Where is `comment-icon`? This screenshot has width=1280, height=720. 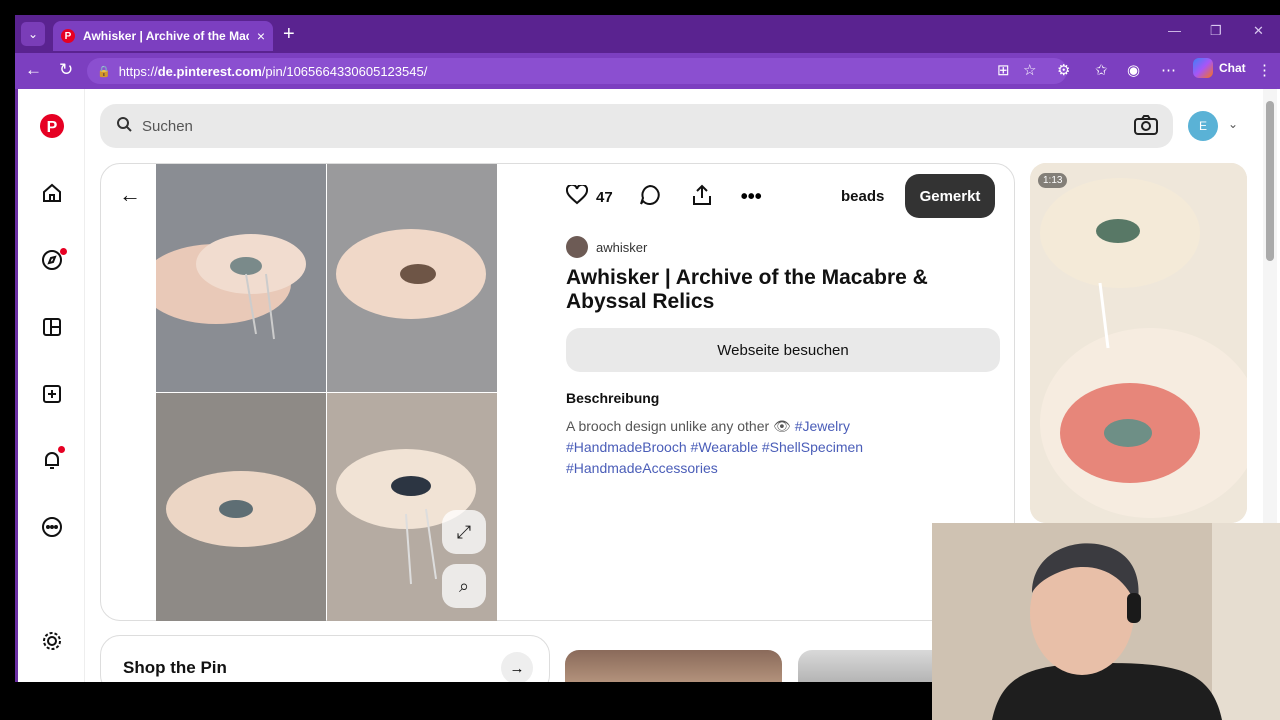 comment-icon is located at coordinates (650, 197).